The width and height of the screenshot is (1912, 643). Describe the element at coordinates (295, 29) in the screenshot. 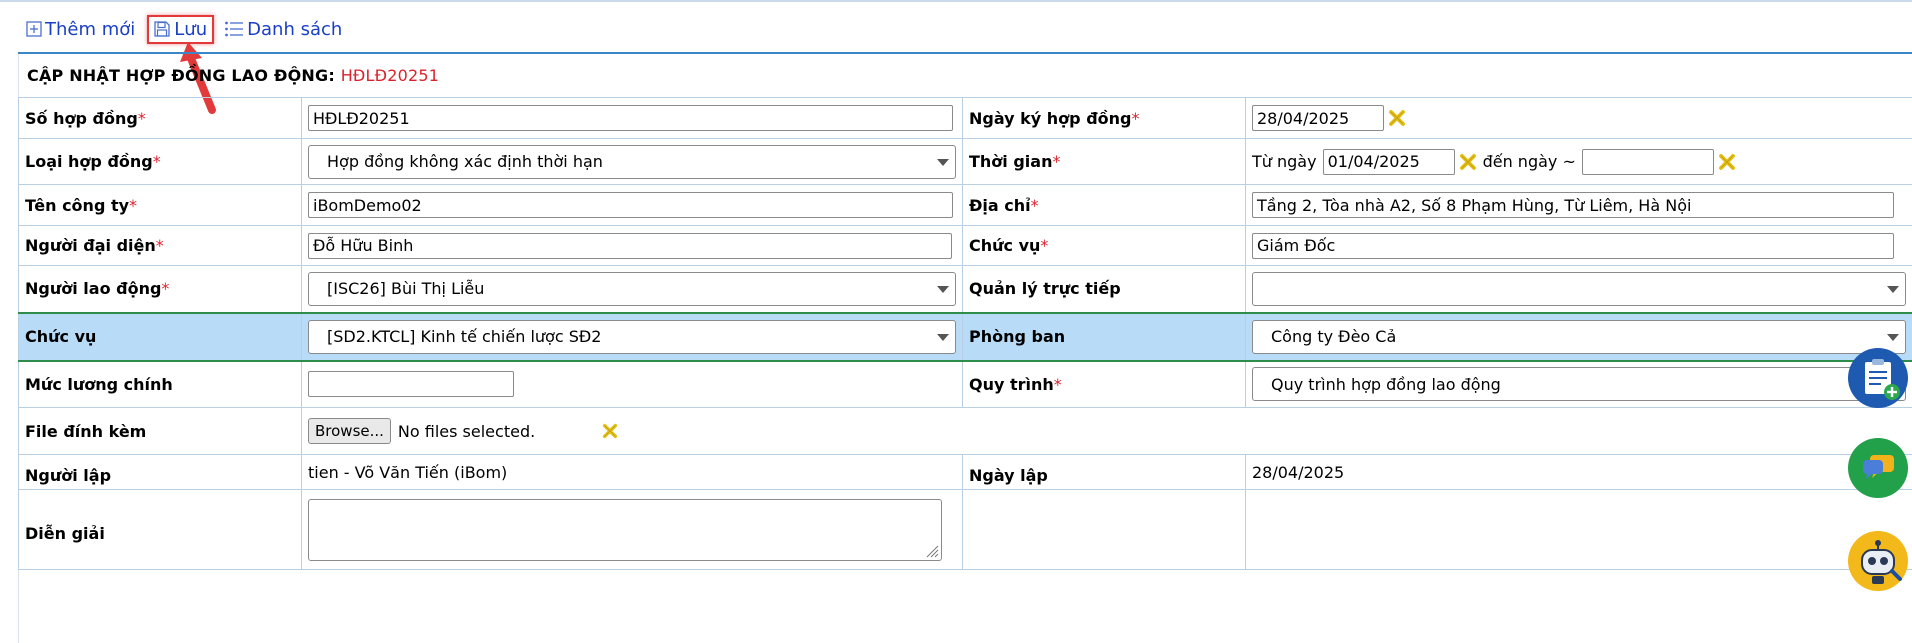

I see `list-label: Danh sách` at that location.